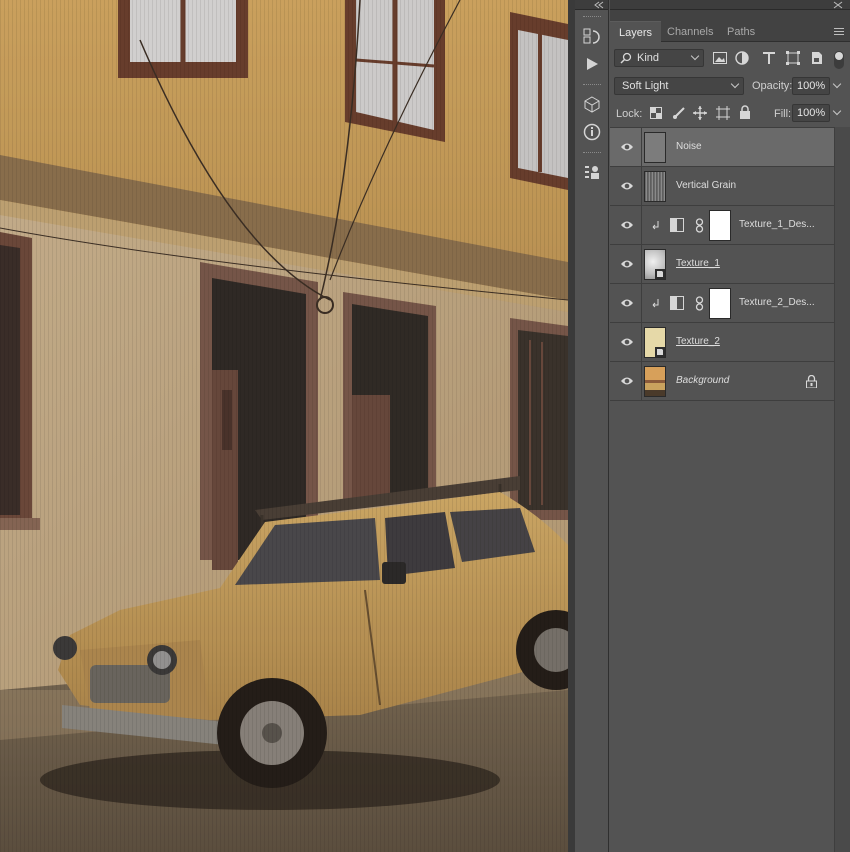 The height and width of the screenshot is (852, 850). Describe the element at coordinates (592, 104) in the screenshot. I see `3d-cube-icon` at that location.